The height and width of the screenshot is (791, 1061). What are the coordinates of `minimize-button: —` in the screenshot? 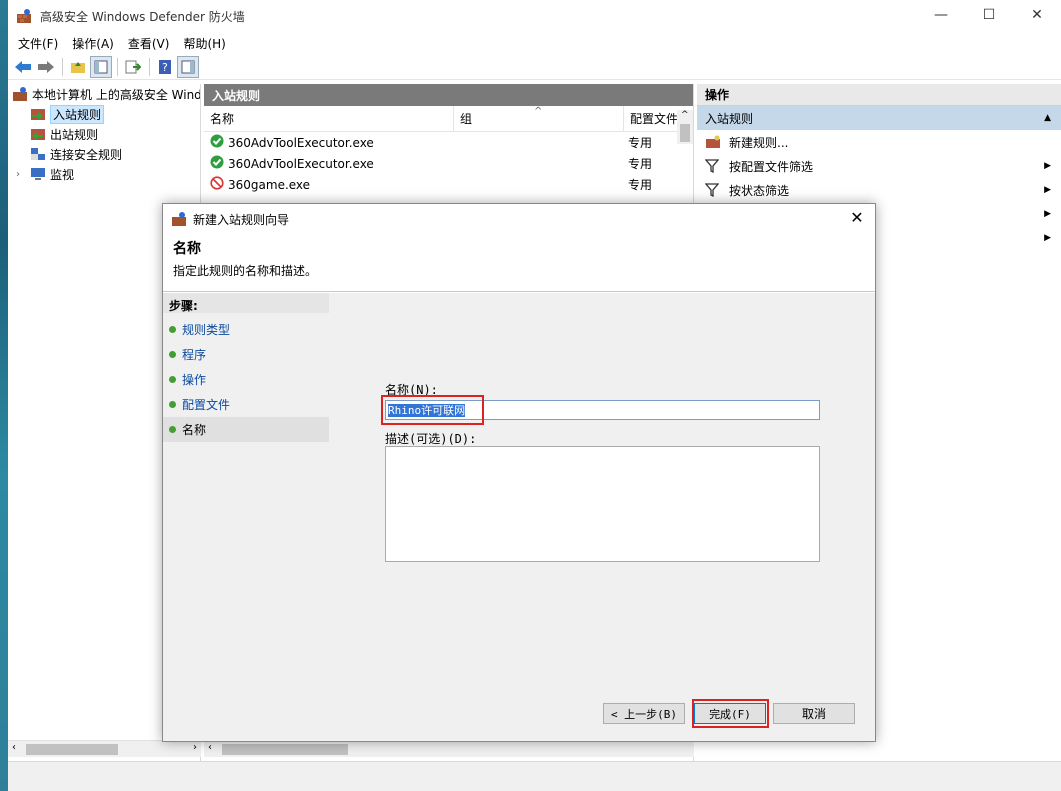 It's located at (941, 15).